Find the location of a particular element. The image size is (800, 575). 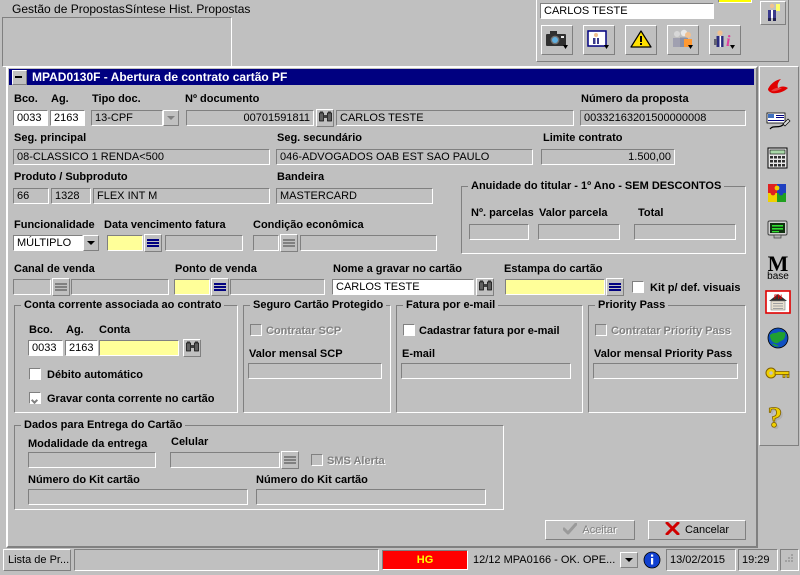

nome-gravar-search-button is located at coordinates (485, 287).